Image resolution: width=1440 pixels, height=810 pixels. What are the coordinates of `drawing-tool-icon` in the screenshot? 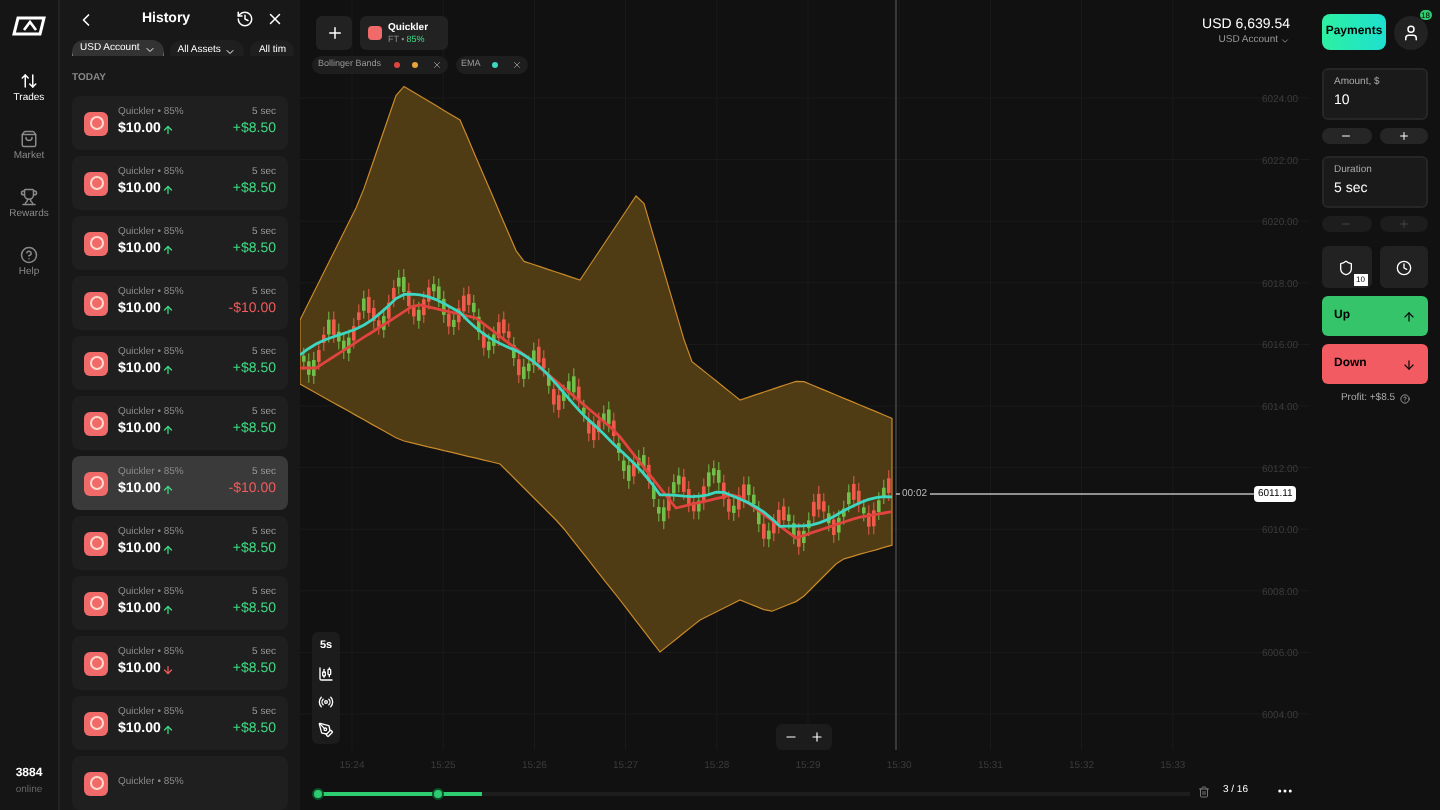 It's located at (326, 730).